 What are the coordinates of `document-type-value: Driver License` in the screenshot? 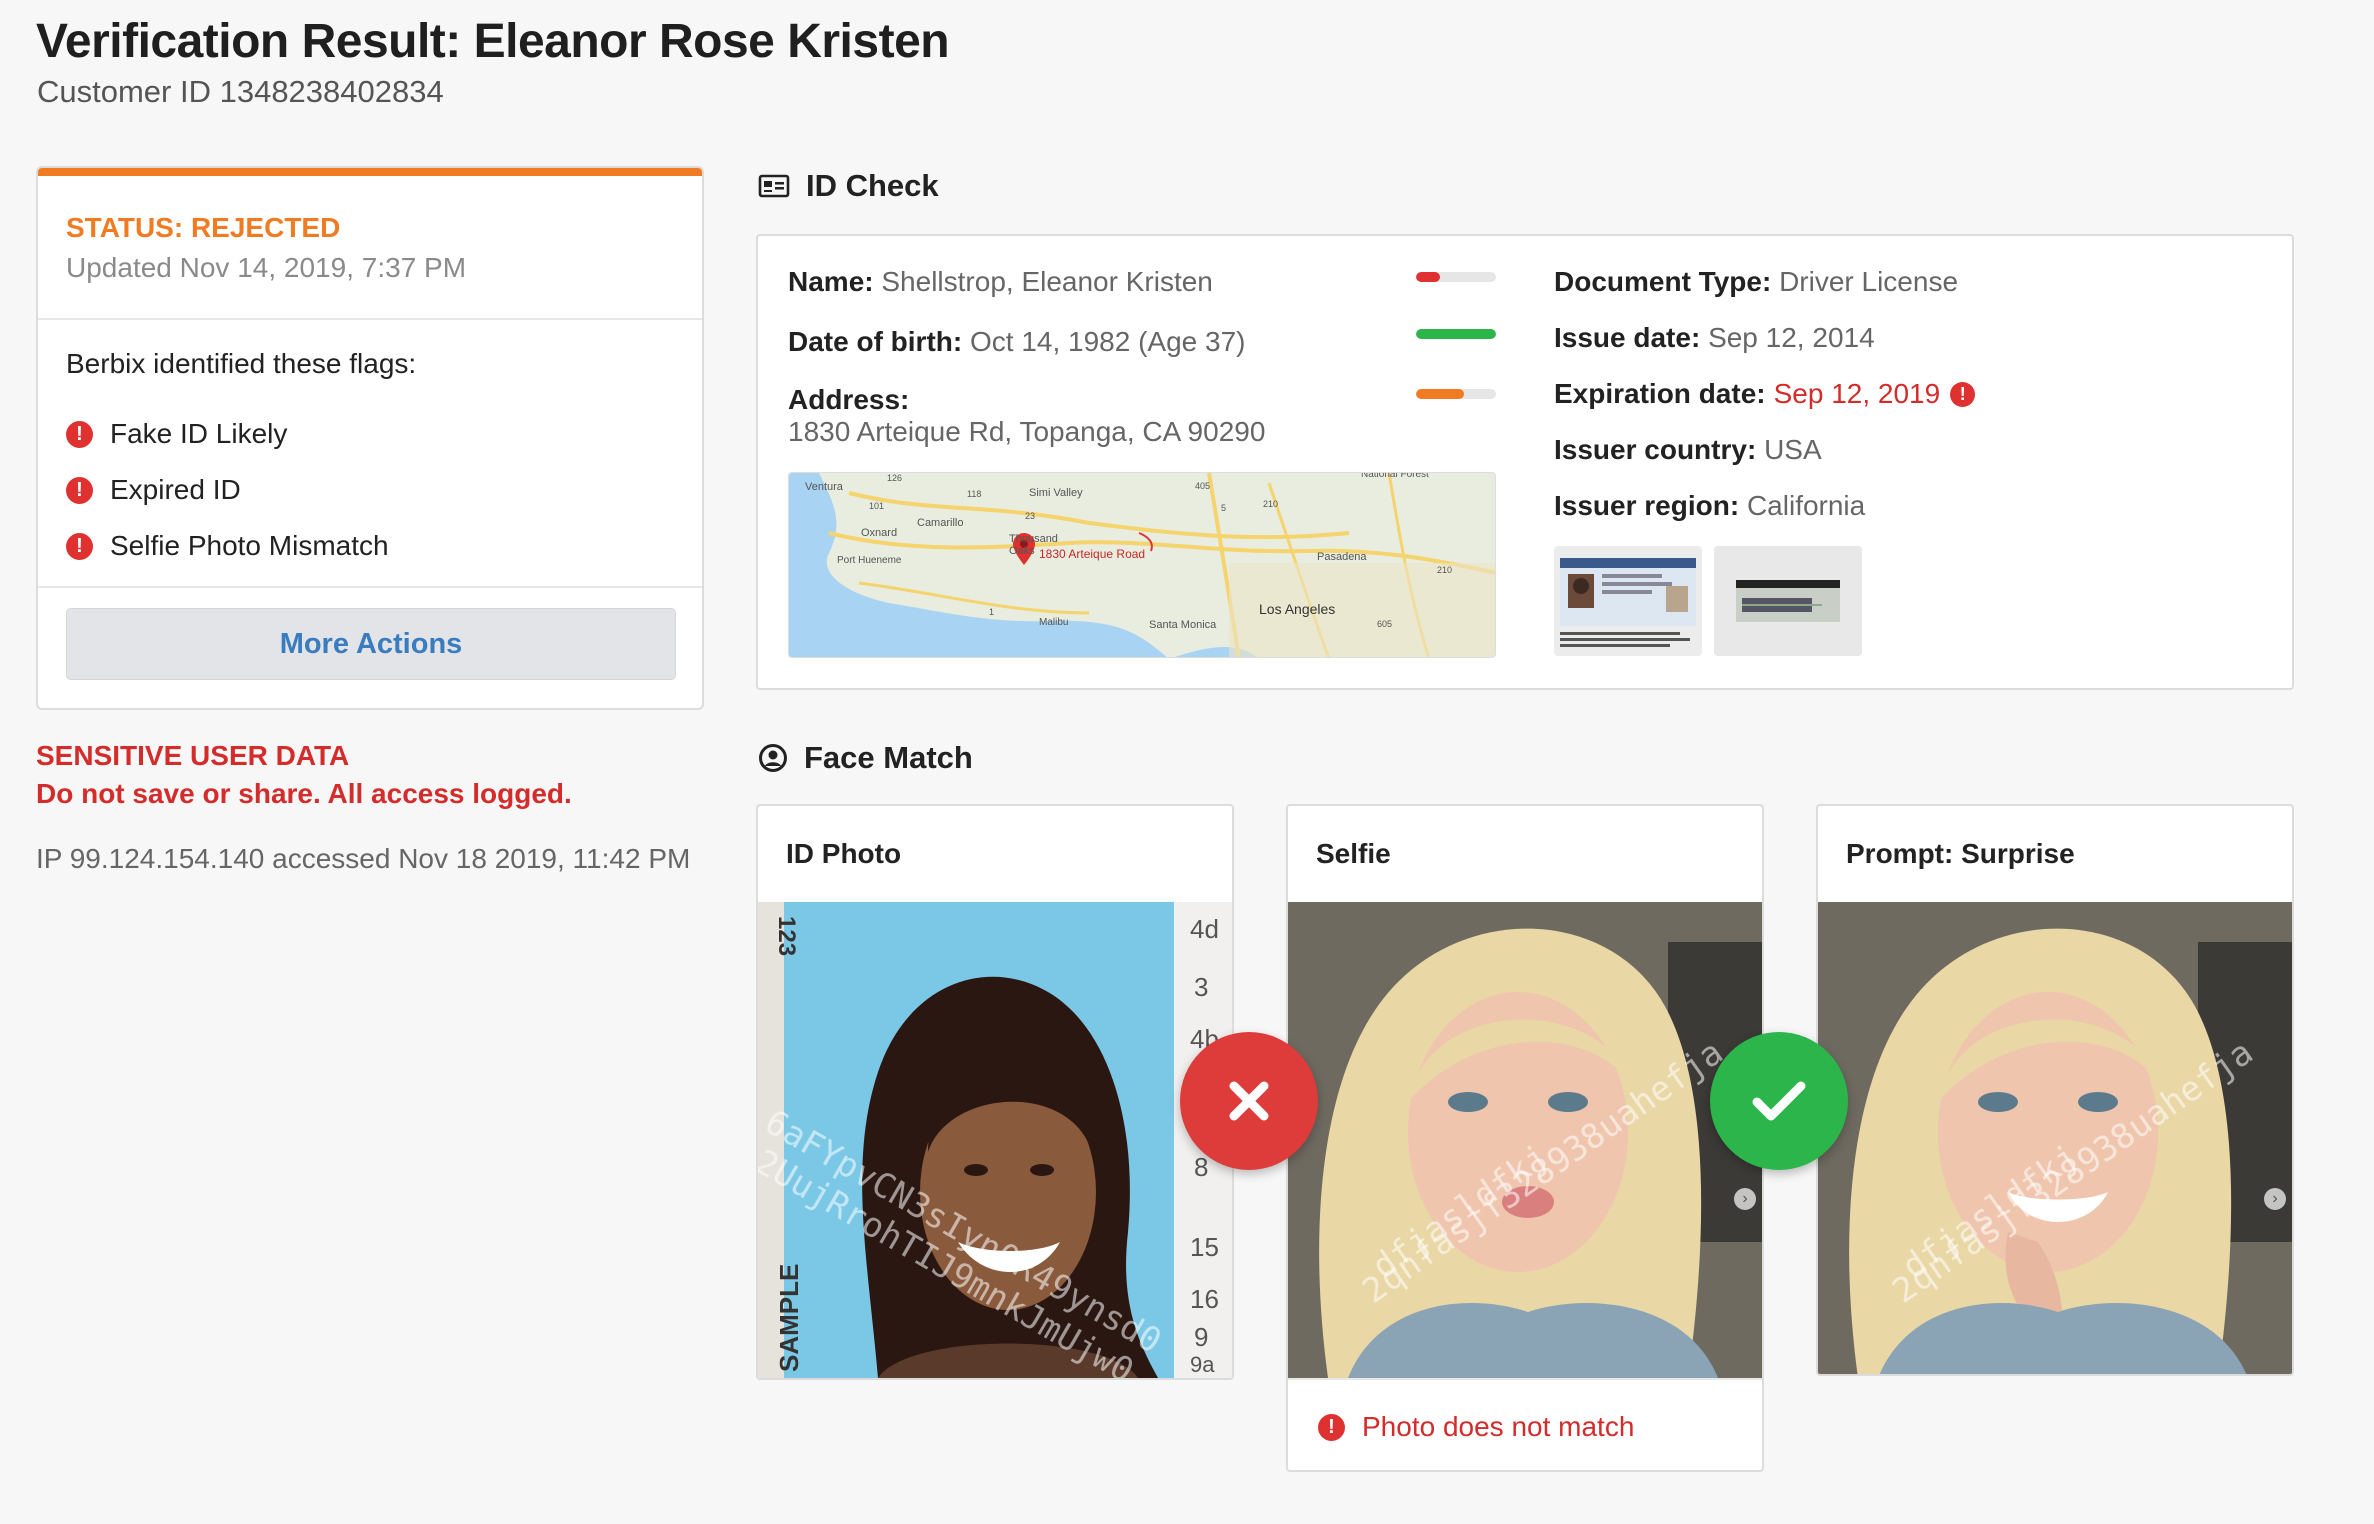 It's located at (1869, 281).